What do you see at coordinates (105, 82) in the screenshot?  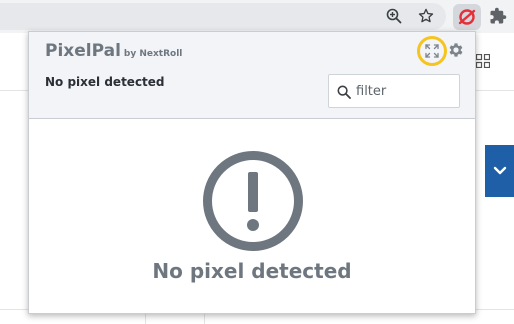 I see `pixel-status-text: No pixel detected` at bounding box center [105, 82].